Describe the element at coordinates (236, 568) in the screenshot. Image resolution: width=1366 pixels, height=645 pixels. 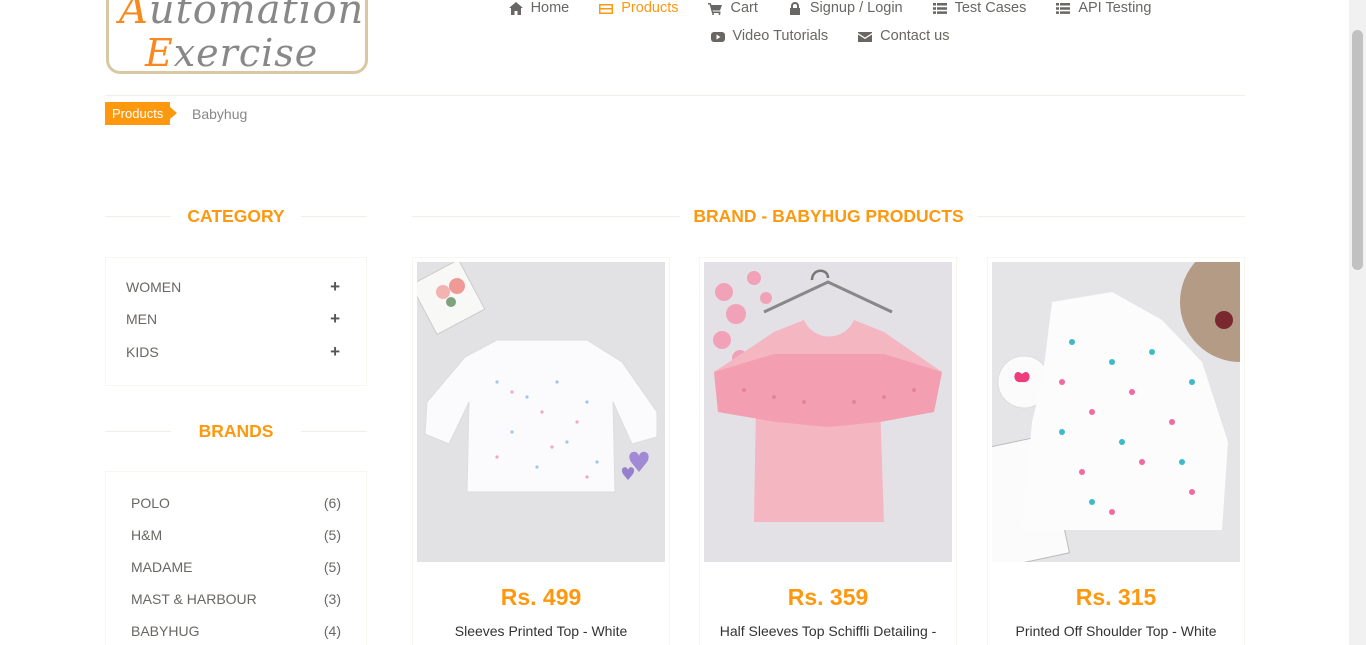
I see `brand-madame: MADAME (5)` at that location.